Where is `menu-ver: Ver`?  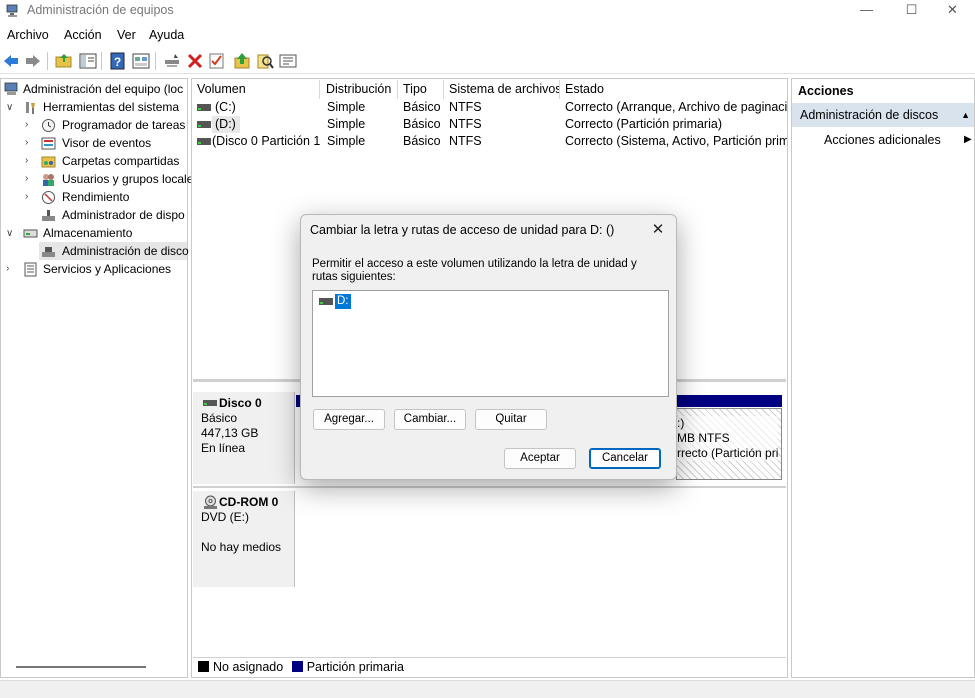
menu-ver: Ver is located at coordinates (126, 35).